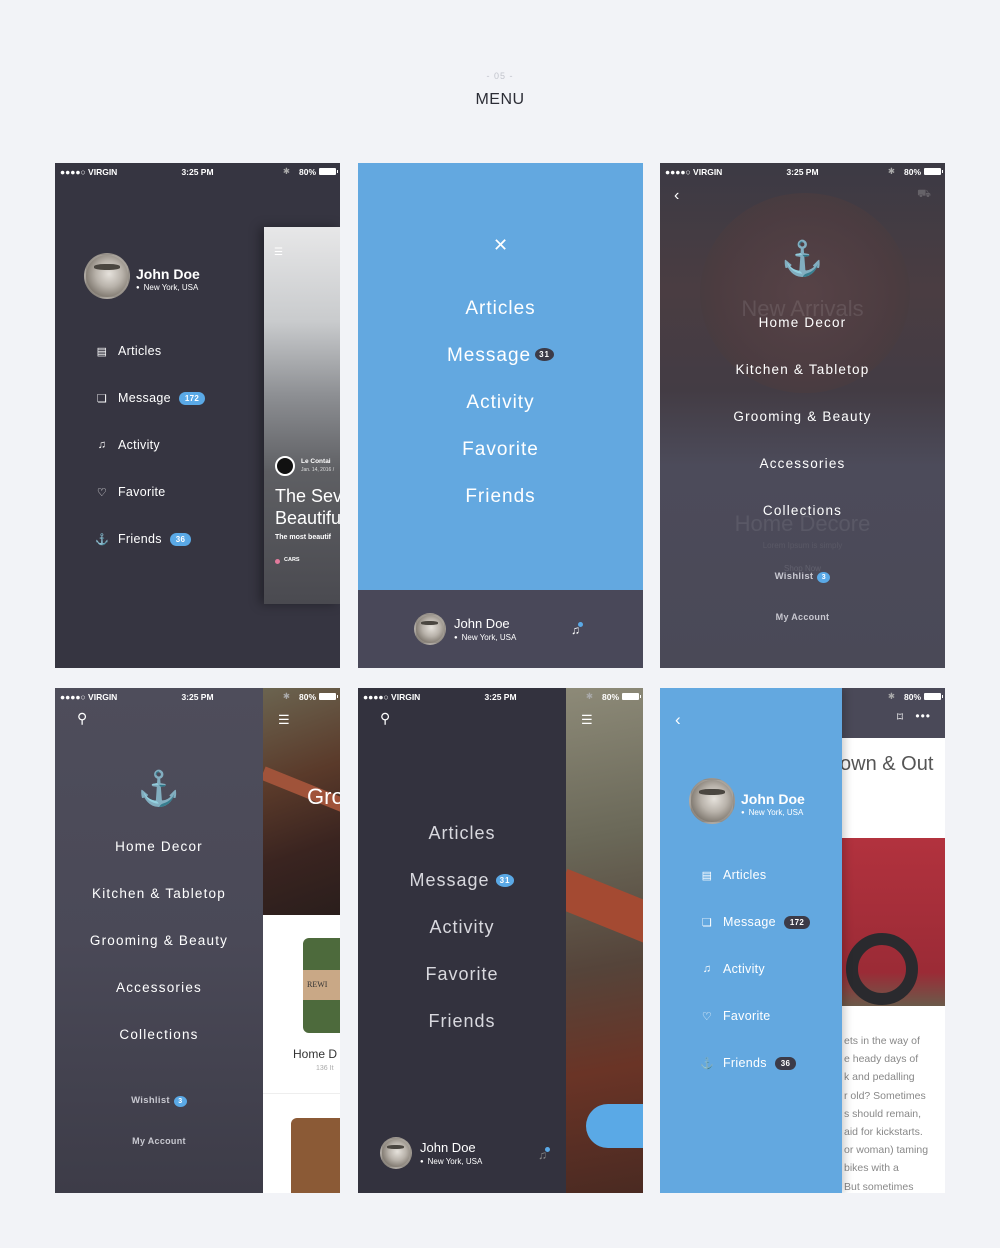 The width and height of the screenshot is (1000, 1248). I want to click on notification-dot, so click(547, 1149).